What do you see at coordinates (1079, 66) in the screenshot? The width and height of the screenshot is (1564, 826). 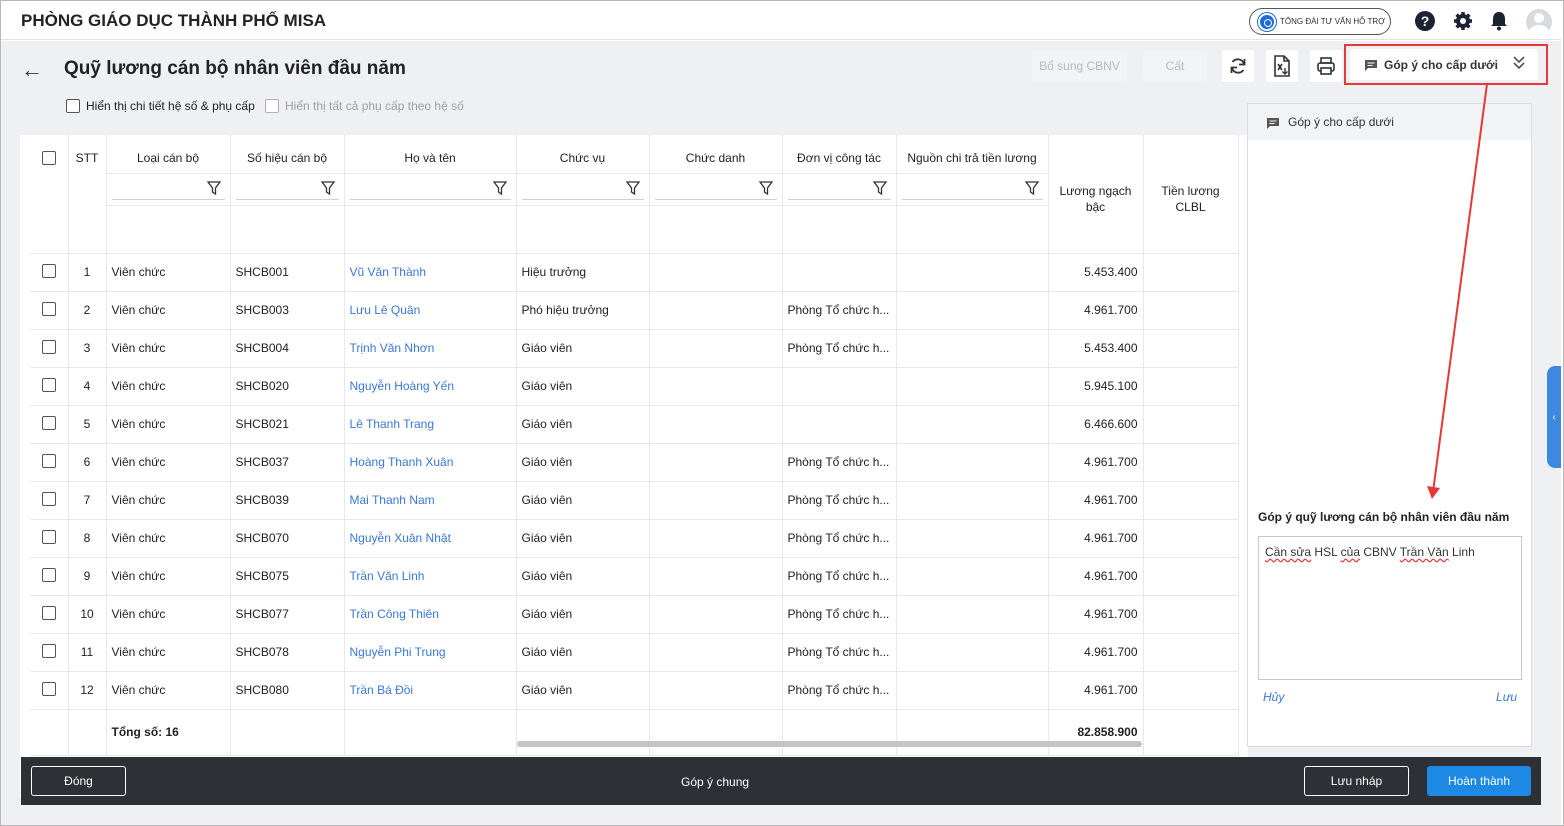 I see `add-staff-button: Bổ sung CBNV` at bounding box center [1079, 66].